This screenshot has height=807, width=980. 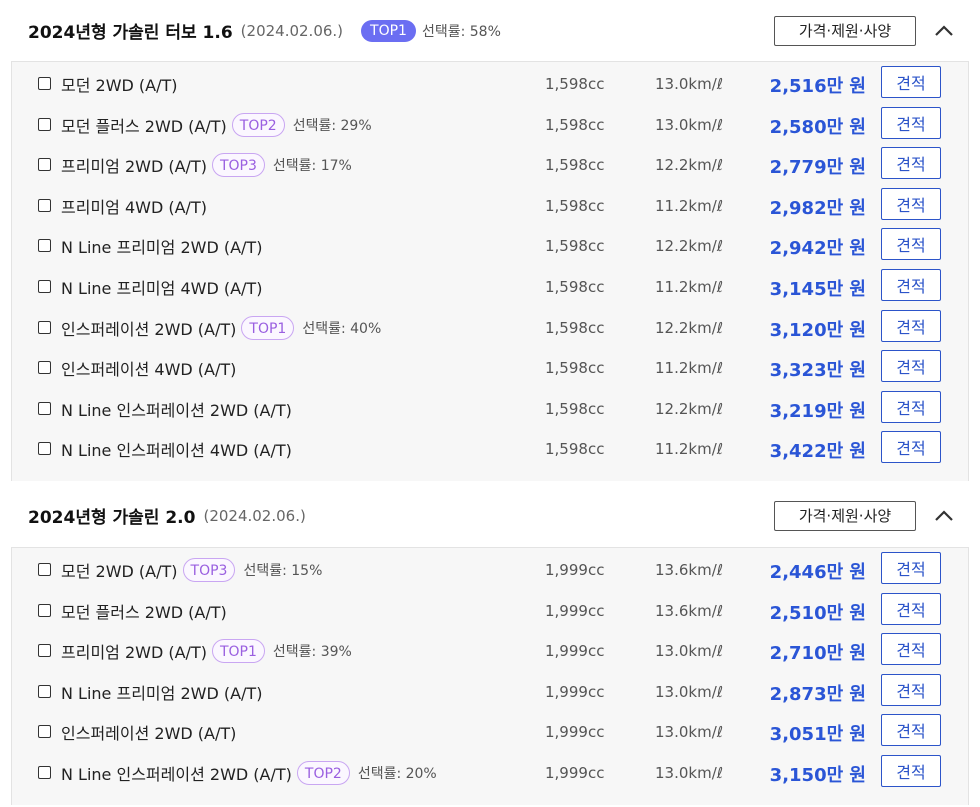 I want to click on trim-name-area: 모던 2WD (A/T), so click(x=119, y=84).